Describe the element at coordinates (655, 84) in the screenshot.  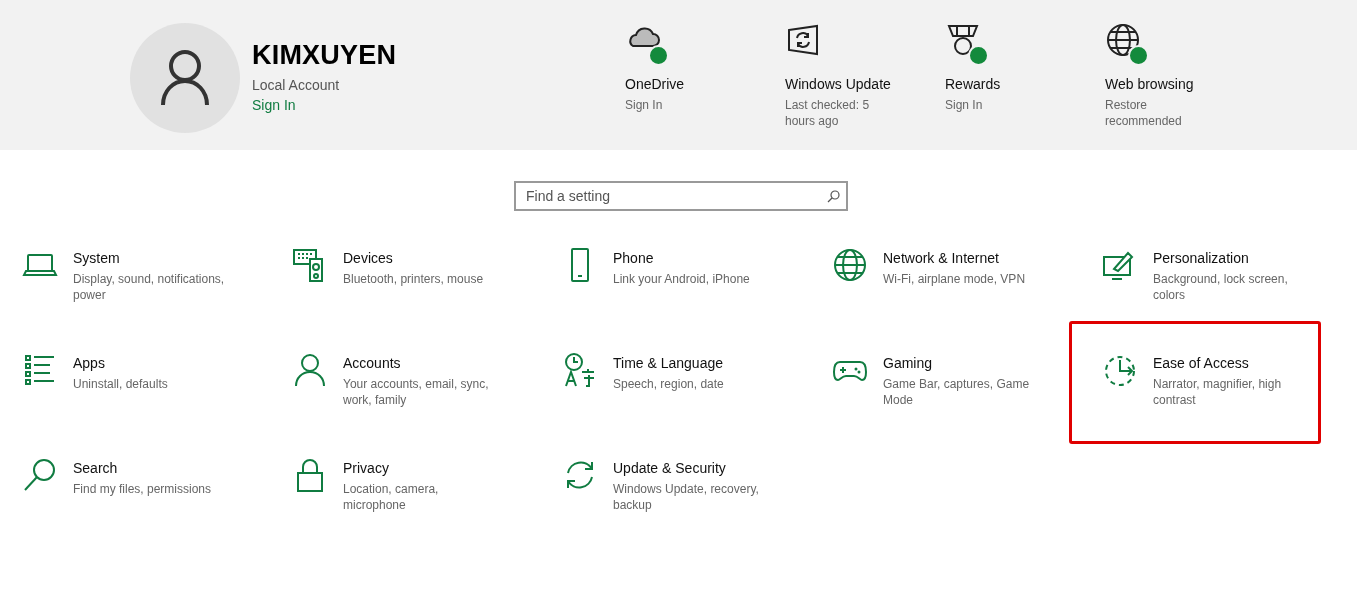
I see `status-title: OneDrive` at that location.